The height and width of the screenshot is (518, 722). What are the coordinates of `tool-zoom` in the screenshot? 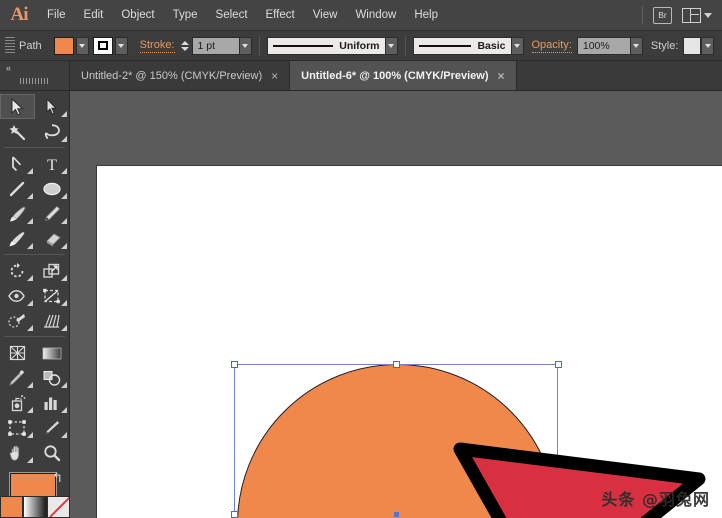 It's located at (52, 452).